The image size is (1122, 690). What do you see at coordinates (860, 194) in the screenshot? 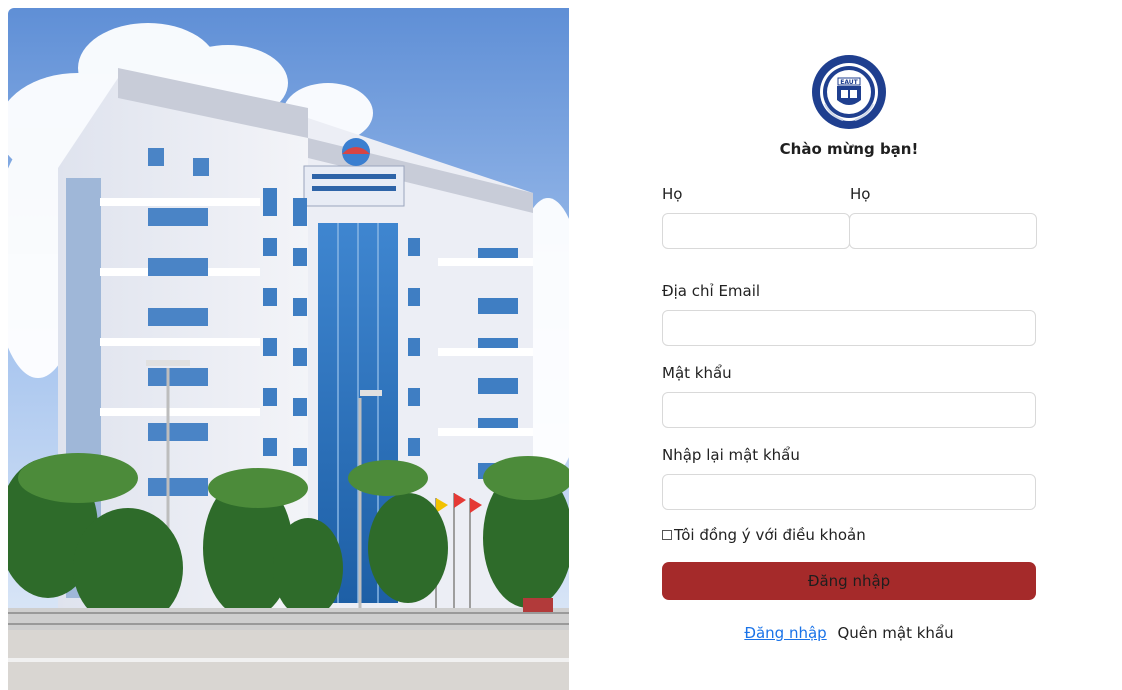
I see `last-name-label: Họ` at bounding box center [860, 194].